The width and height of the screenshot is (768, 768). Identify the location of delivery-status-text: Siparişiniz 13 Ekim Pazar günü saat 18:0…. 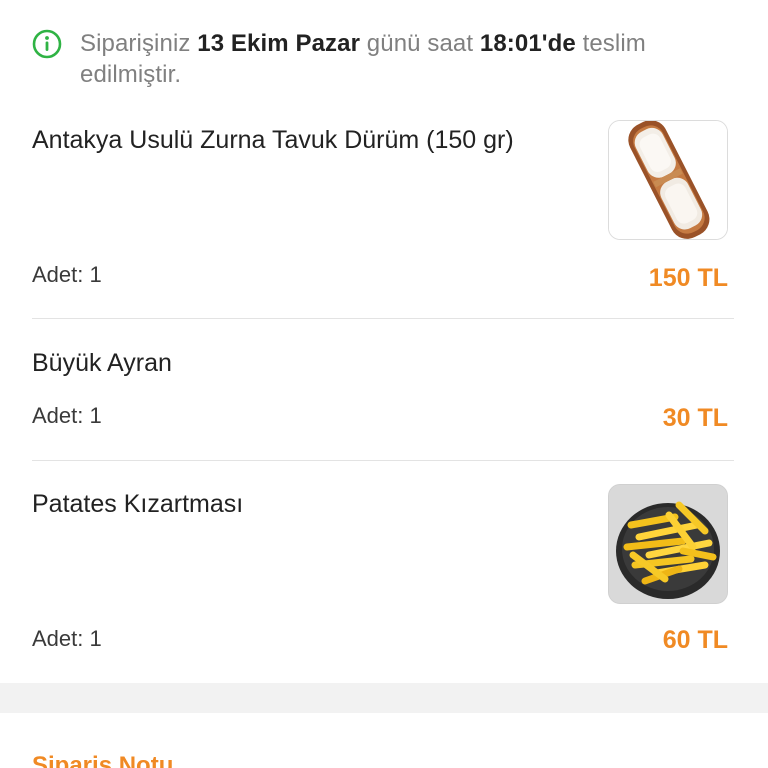
(406, 59).